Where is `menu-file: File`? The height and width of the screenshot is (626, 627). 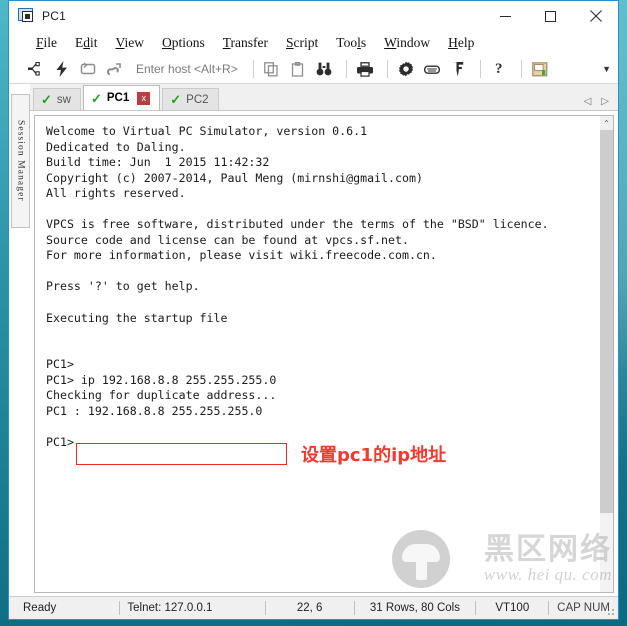
menu-file: File is located at coordinates (46, 43).